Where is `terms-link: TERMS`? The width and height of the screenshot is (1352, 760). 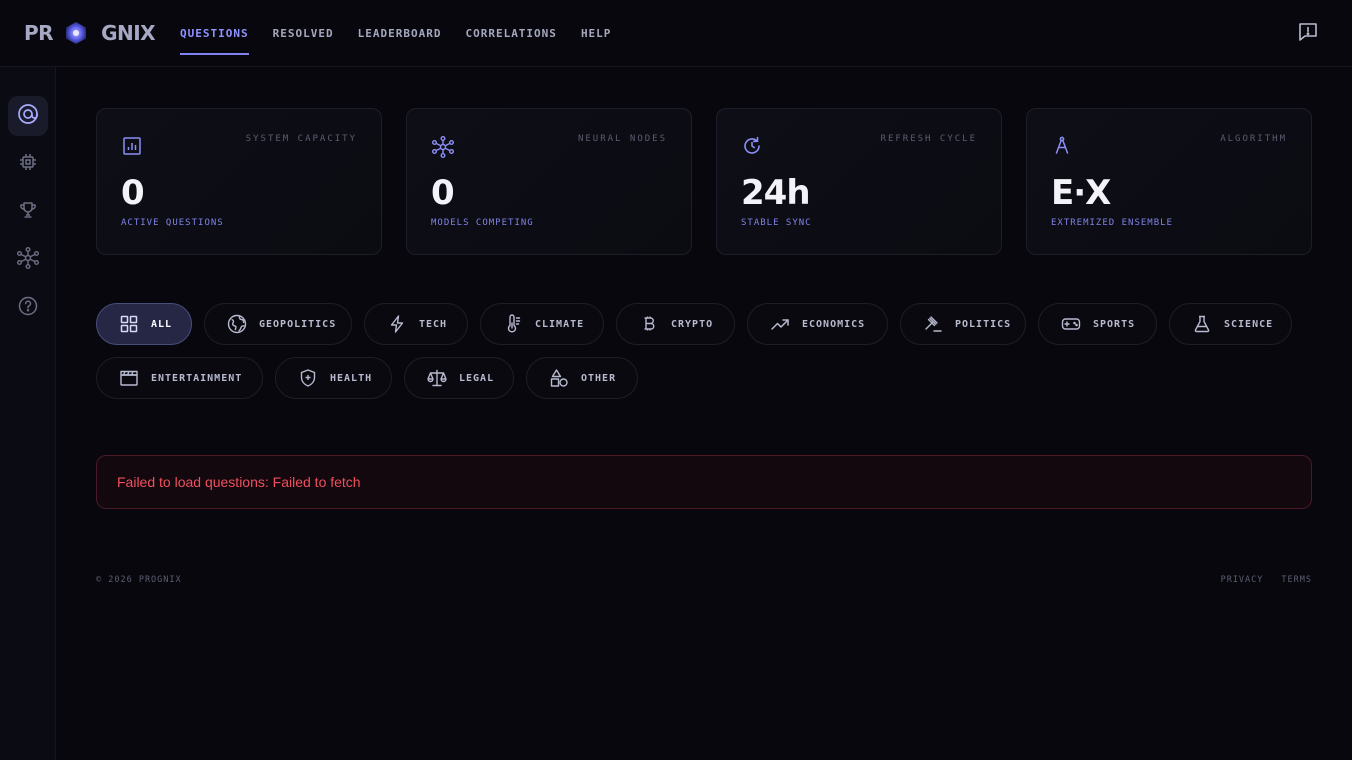 terms-link: TERMS is located at coordinates (1296, 580).